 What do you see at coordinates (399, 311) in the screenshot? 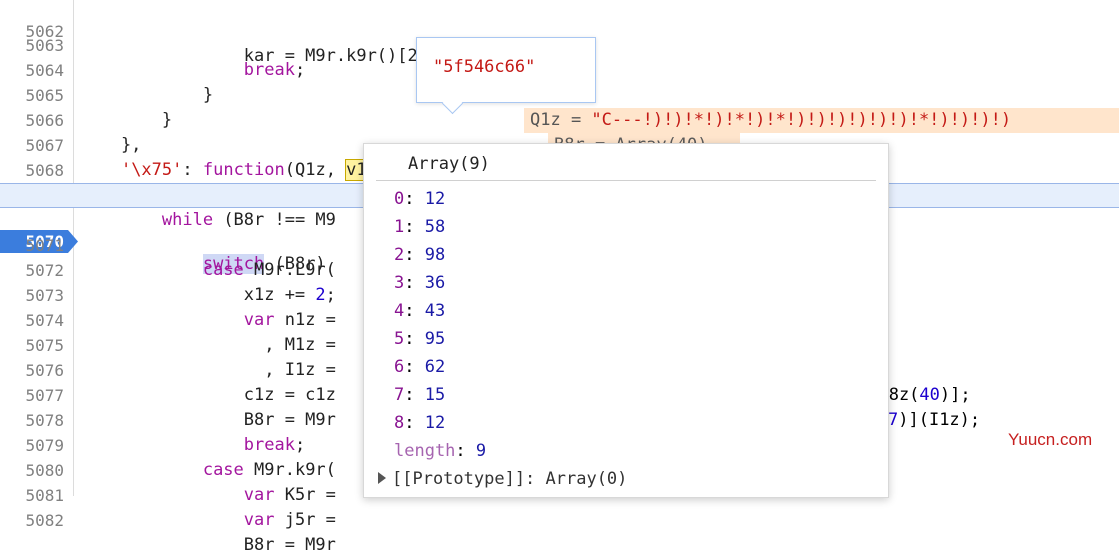
I see `entry-key: 4` at bounding box center [399, 311].